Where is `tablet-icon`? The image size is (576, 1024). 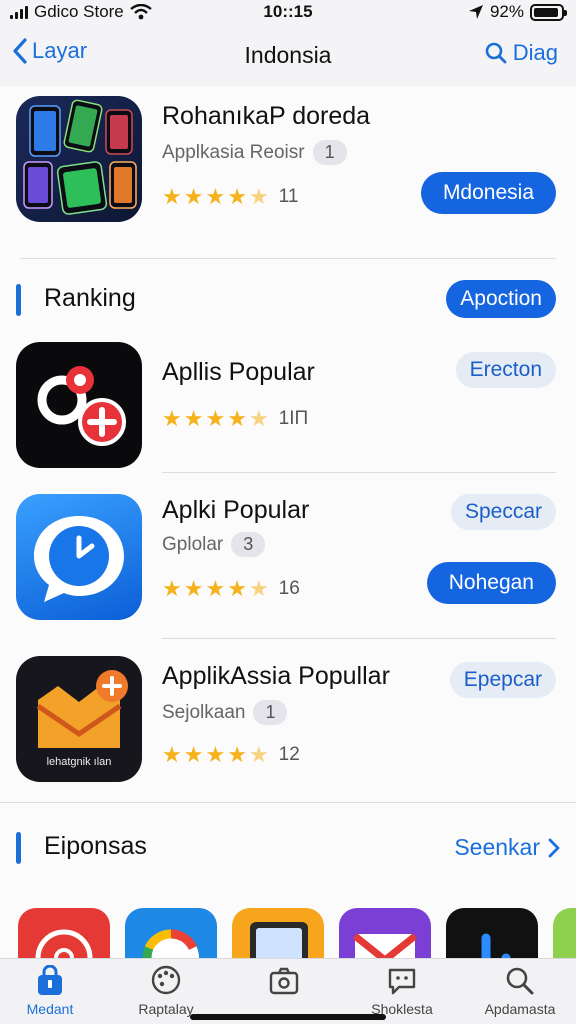 tablet-icon is located at coordinates (279, 943).